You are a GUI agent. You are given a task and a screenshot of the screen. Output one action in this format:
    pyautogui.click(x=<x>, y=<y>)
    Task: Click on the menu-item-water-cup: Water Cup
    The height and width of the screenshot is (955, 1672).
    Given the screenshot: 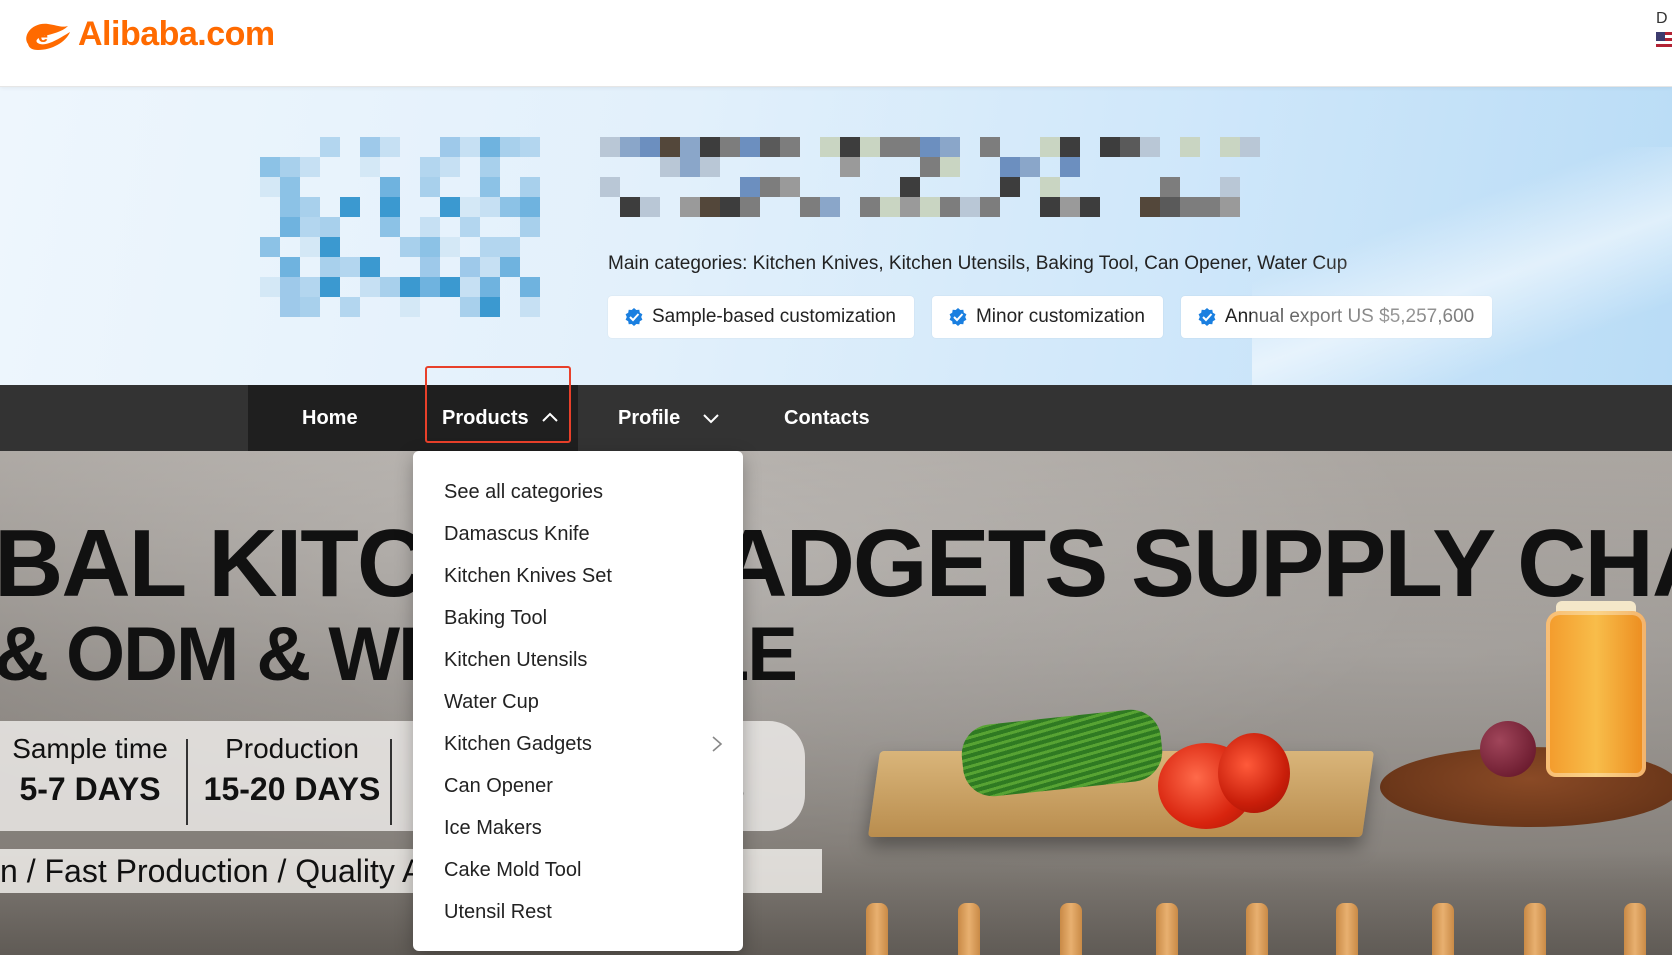 What is the action you would take?
    pyautogui.click(x=578, y=702)
    